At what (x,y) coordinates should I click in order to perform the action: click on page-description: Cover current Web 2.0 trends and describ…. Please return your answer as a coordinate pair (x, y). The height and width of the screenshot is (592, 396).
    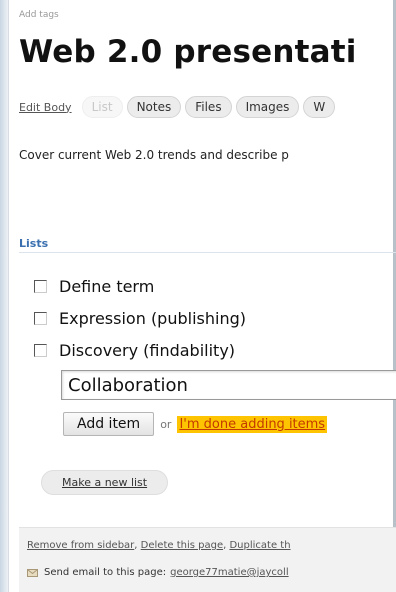
    Looking at the image, I should click on (154, 155).